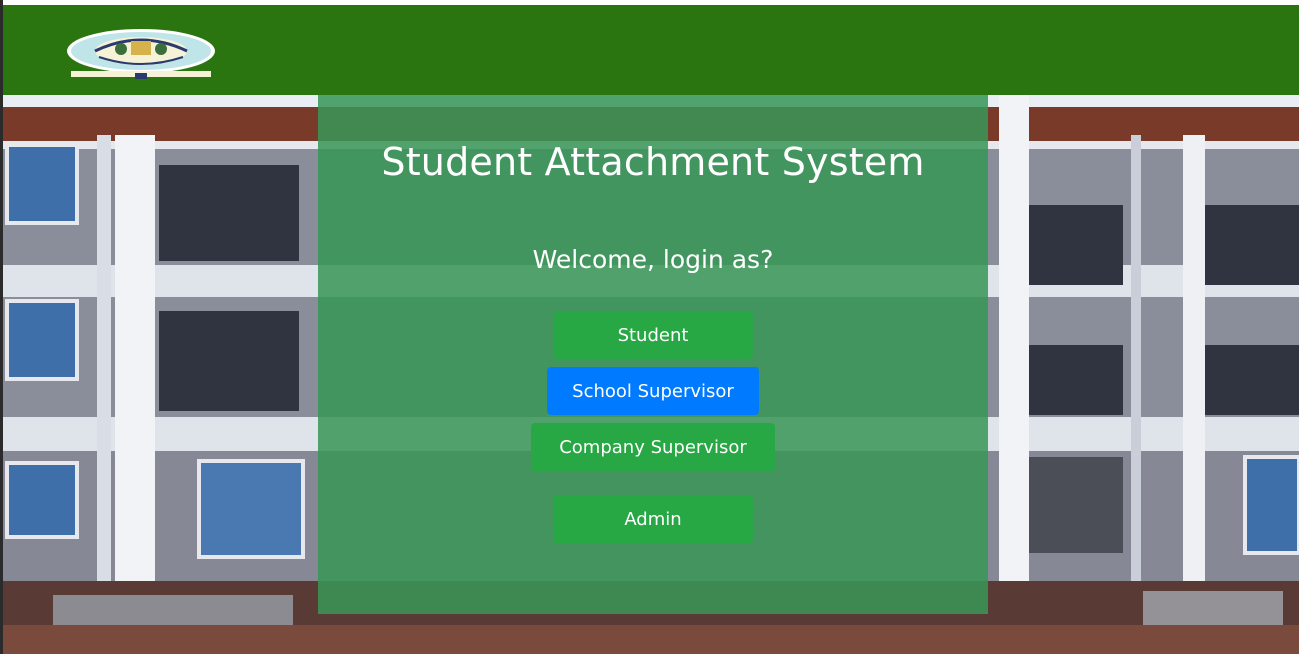  Describe the element at coordinates (653, 335) in the screenshot. I see `student-login-button: Student` at that location.